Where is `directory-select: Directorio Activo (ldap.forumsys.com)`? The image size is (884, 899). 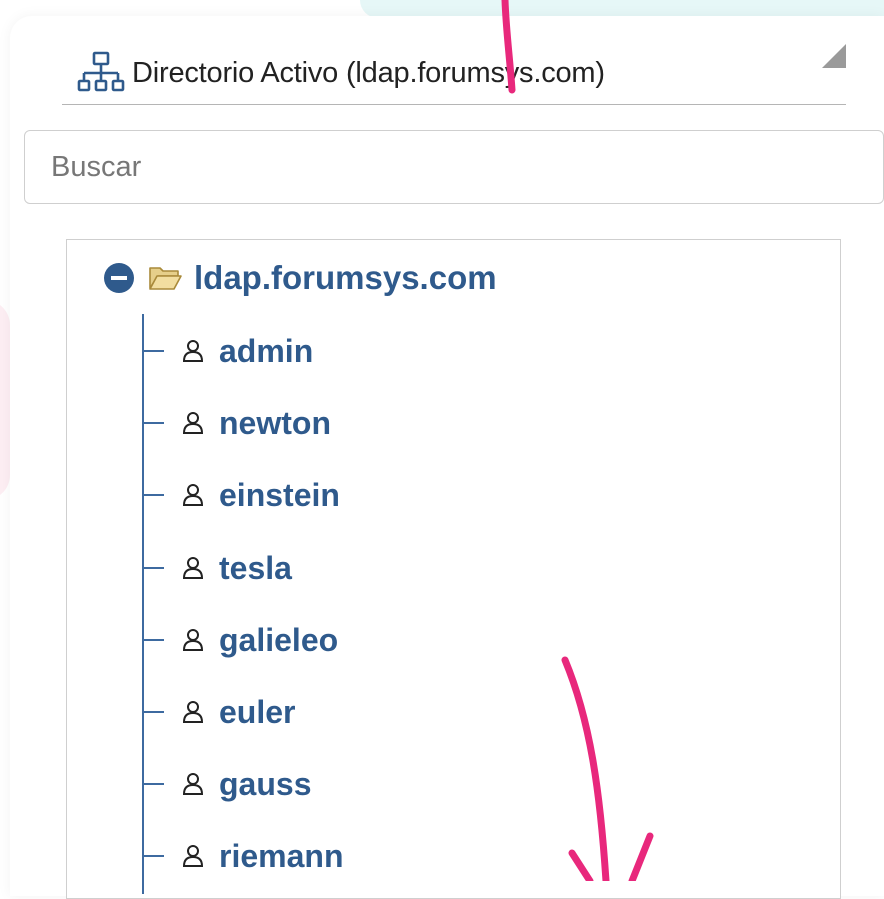 directory-select: Directorio Activo (ldap.forumsys.com) is located at coordinates (454, 73).